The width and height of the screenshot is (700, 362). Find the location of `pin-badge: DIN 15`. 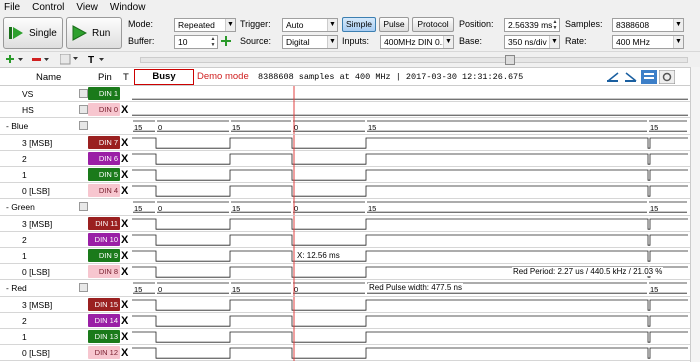

pin-badge: DIN 15 is located at coordinates (104, 304).